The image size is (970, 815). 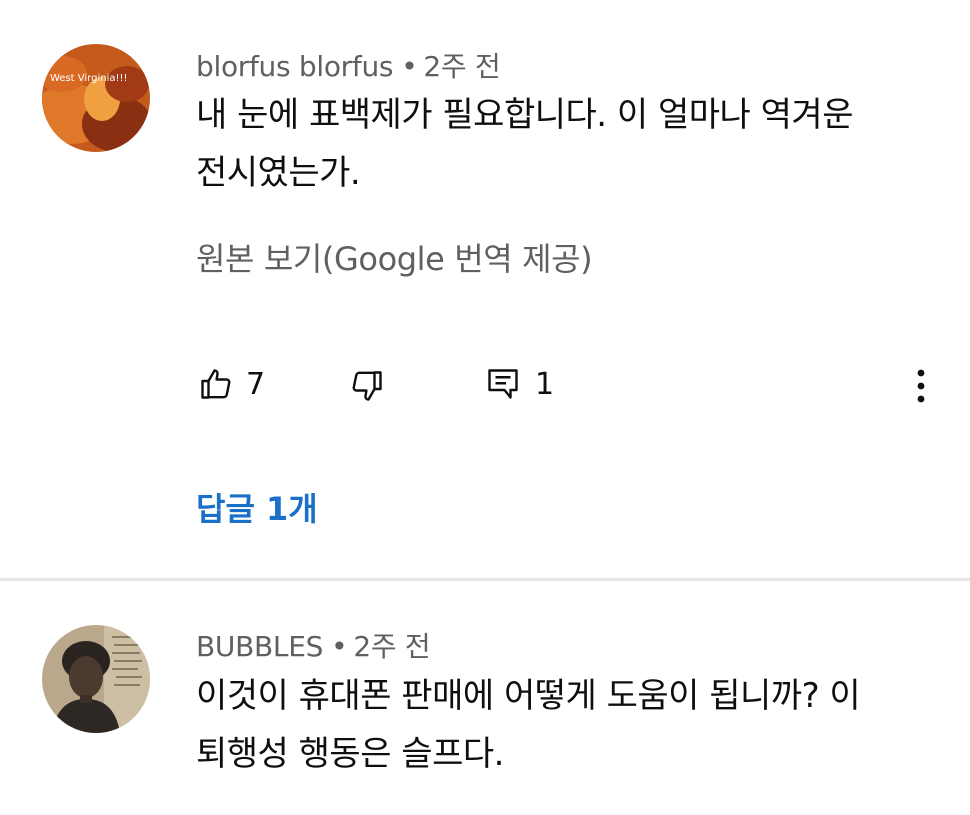 I want to click on more-actions-button, so click(x=921, y=386).